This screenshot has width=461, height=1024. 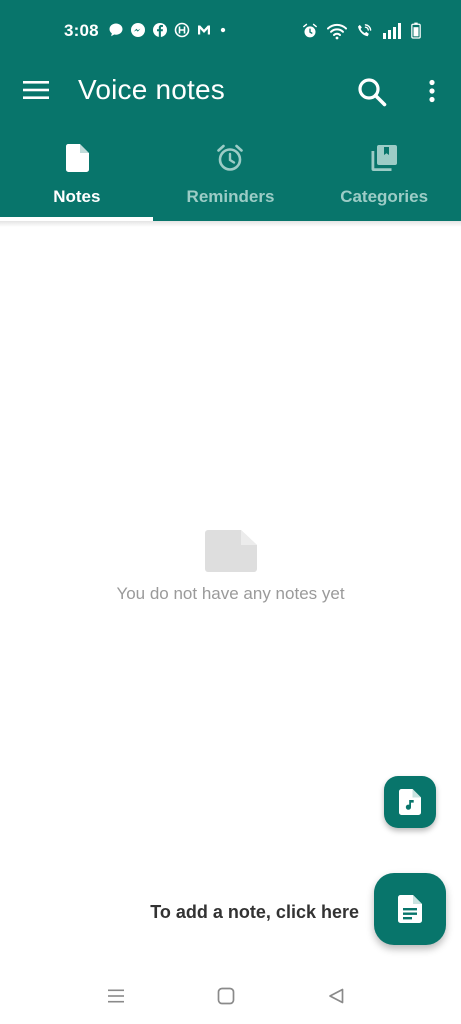 What do you see at coordinates (230, 30) in the screenshot?
I see `status-bar: 3:08` at bounding box center [230, 30].